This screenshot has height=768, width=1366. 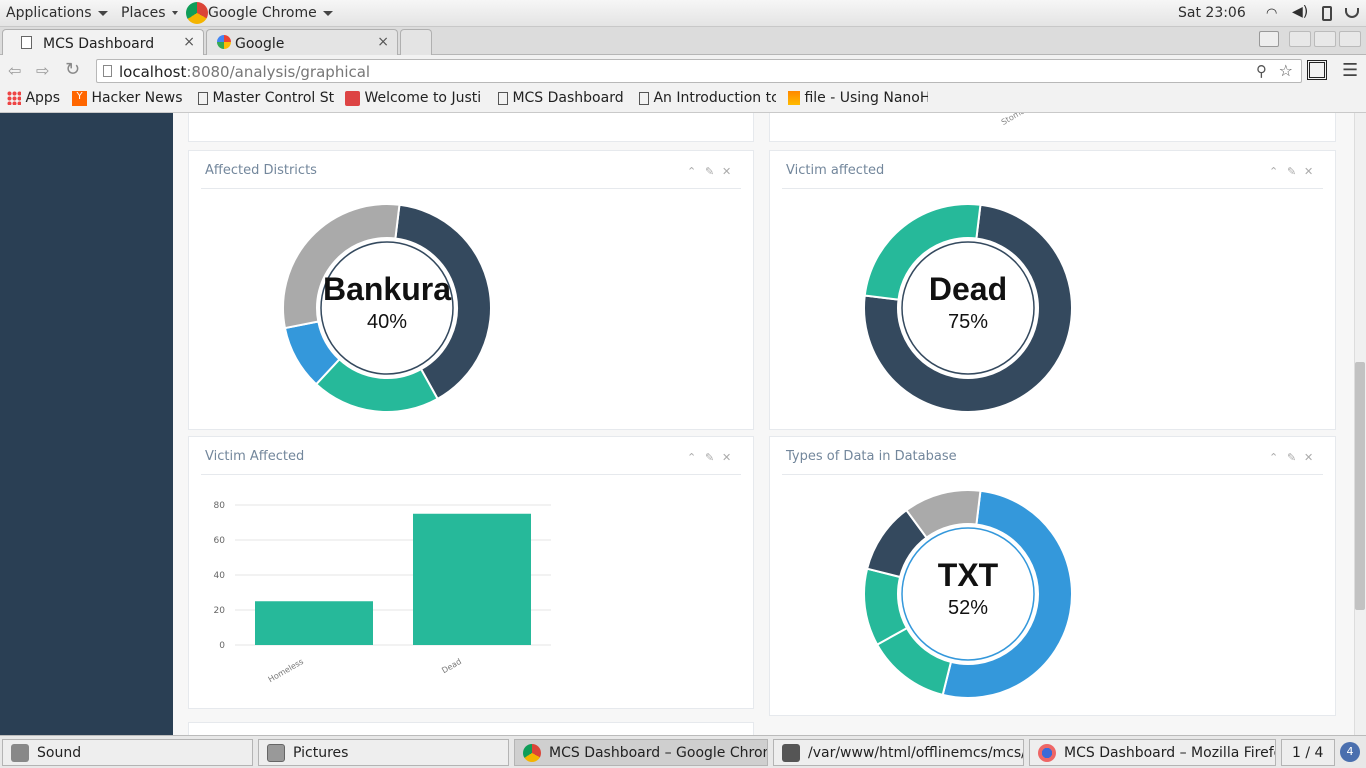 I want to click on bookmark-mcs-dashboard: MCS Dashboard, so click(x=561, y=98).